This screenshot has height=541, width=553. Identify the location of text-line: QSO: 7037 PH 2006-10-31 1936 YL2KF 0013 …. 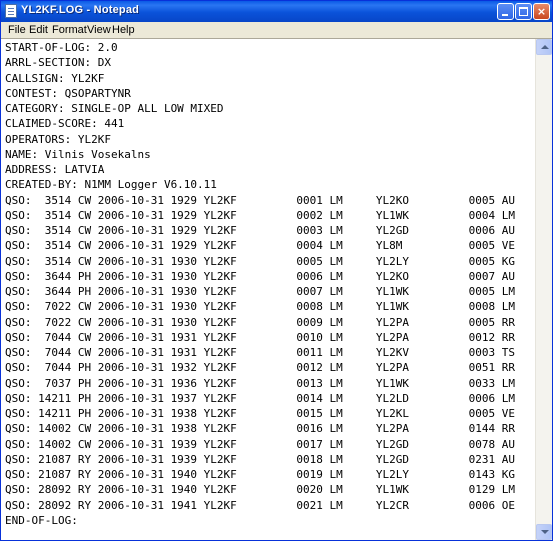
(260, 383).